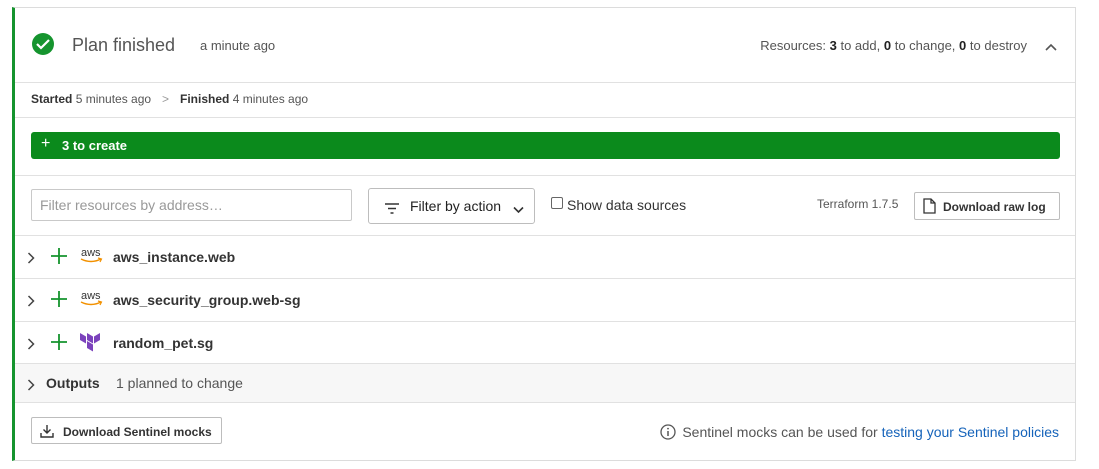 This screenshot has width=1099, height=469. I want to click on divider, so click(545, 175).